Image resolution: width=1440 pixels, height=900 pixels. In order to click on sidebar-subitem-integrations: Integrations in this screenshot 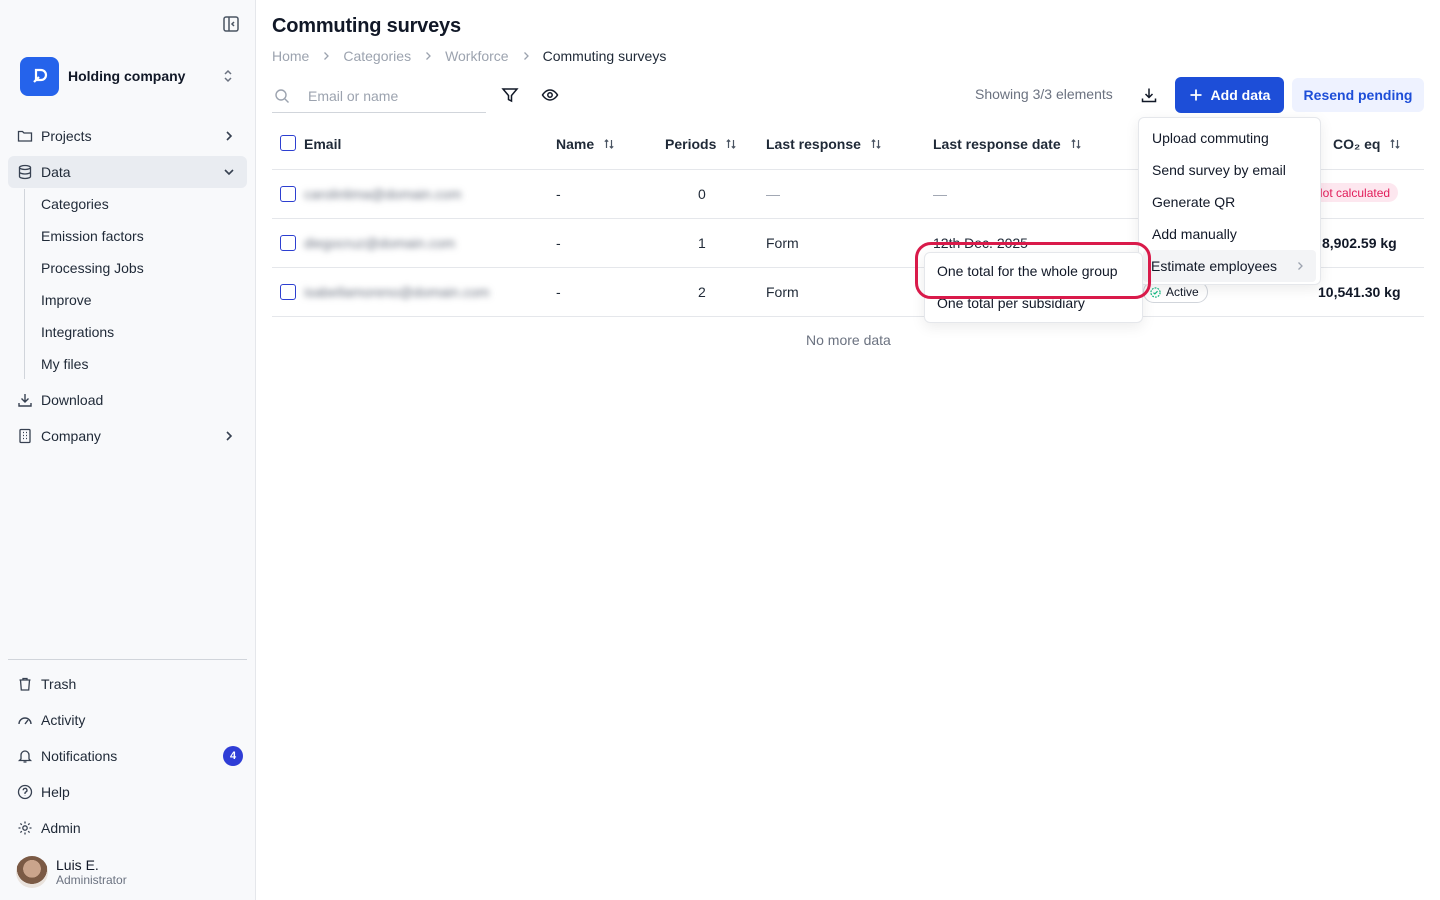, I will do `click(77, 332)`.